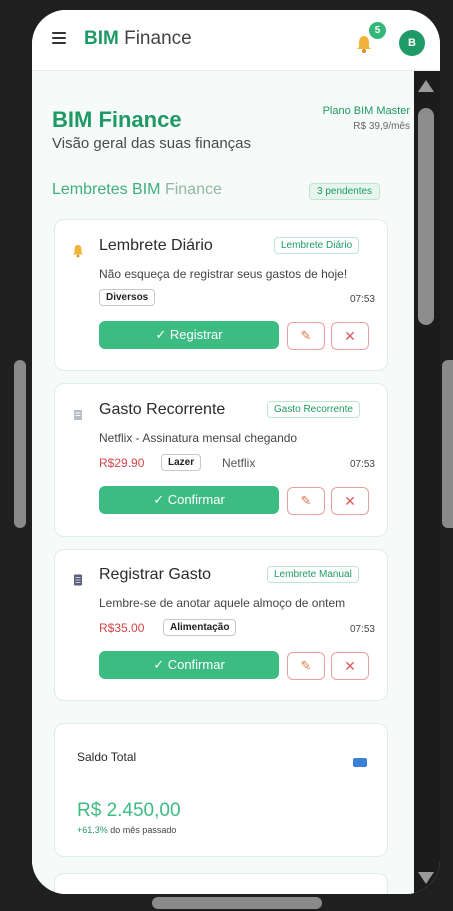 This screenshot has width=453, height=911. I want to click on brand-logo: BIM Finance, so click(138, 39).